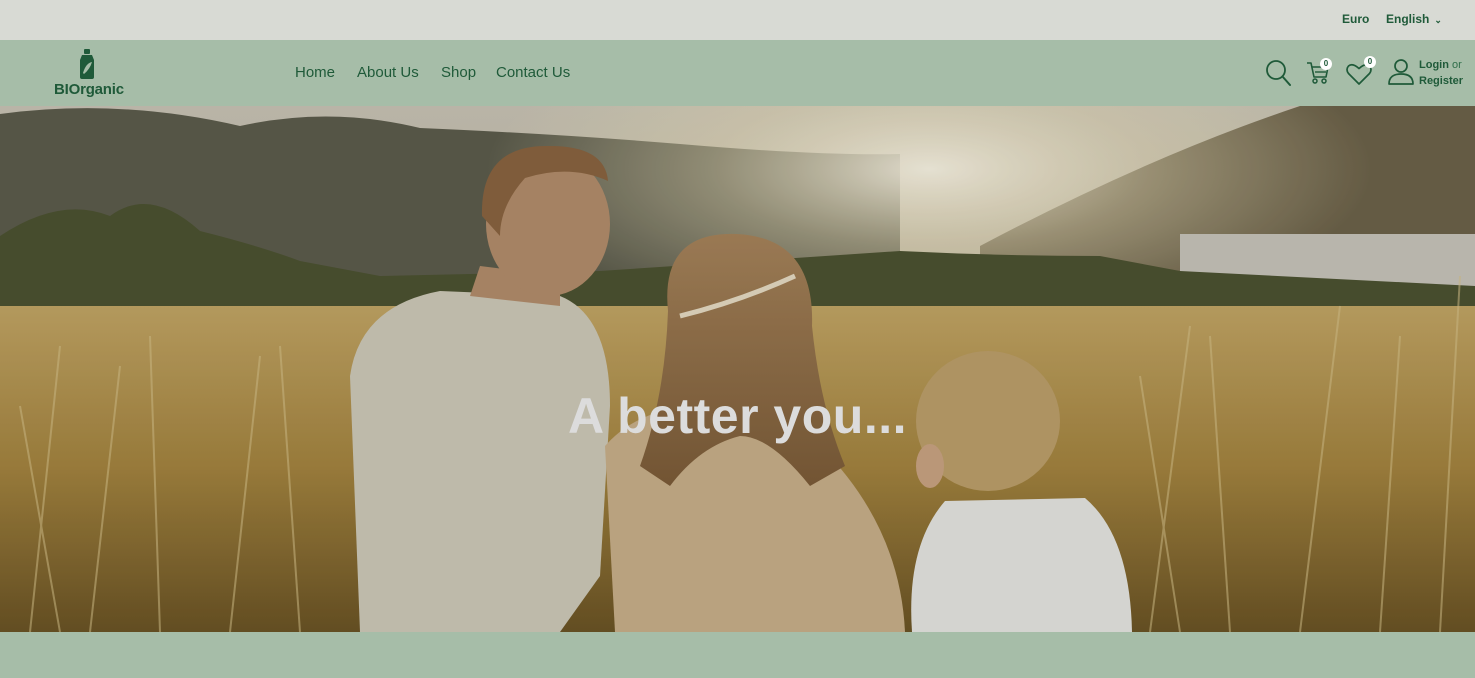 The height and width of the screenshot is (678, 1475). What do you see at coordinates (533, 72) in the screenshot?
I see `nav-contact-us: Contact Us` at bounding box center [533, 72].